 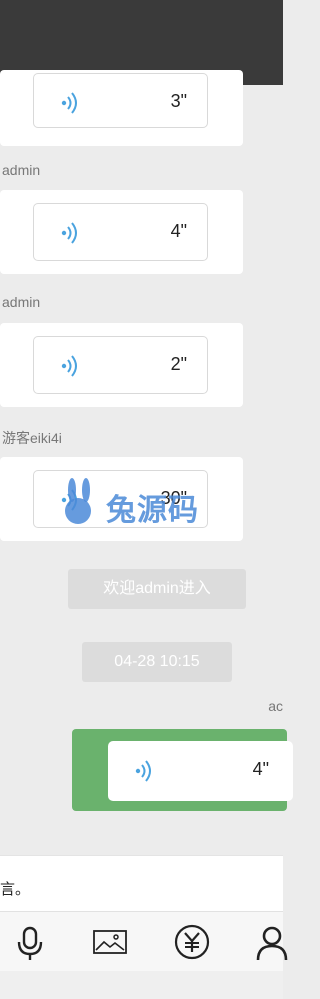 What do you see at coordinates (141, 883) in the screenshot?
I see `message-input: 言。` at bounding box center [141, 883].